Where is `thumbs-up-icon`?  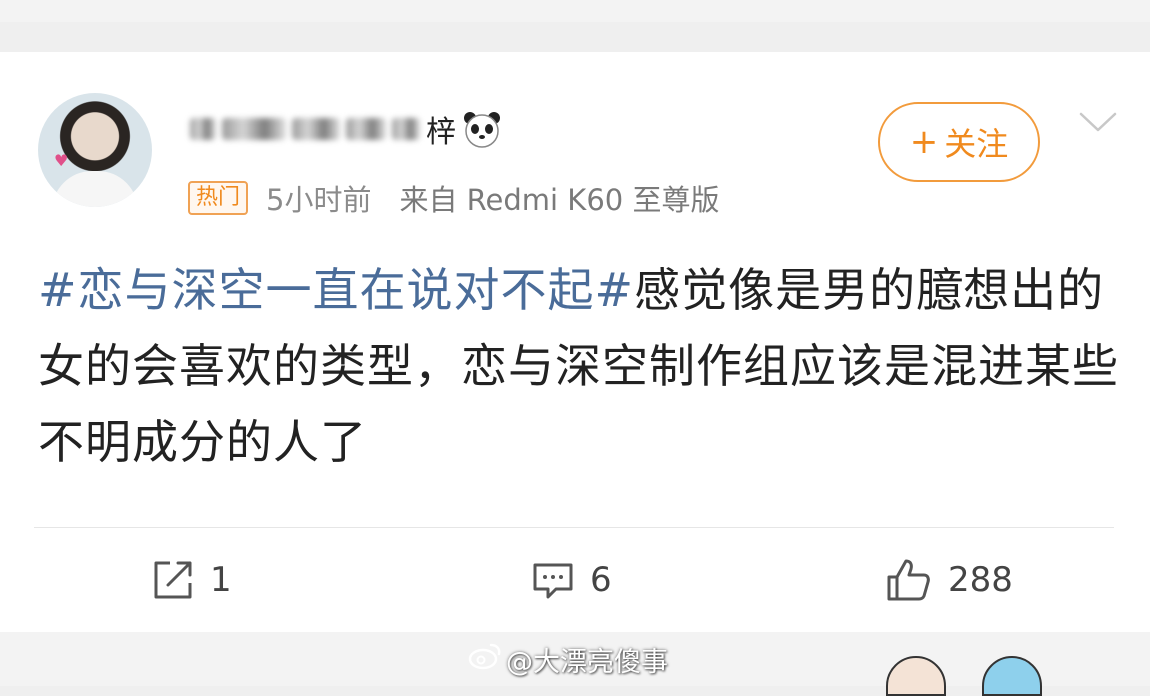
thumbs-up-icon is located at coordinates (909, 580).